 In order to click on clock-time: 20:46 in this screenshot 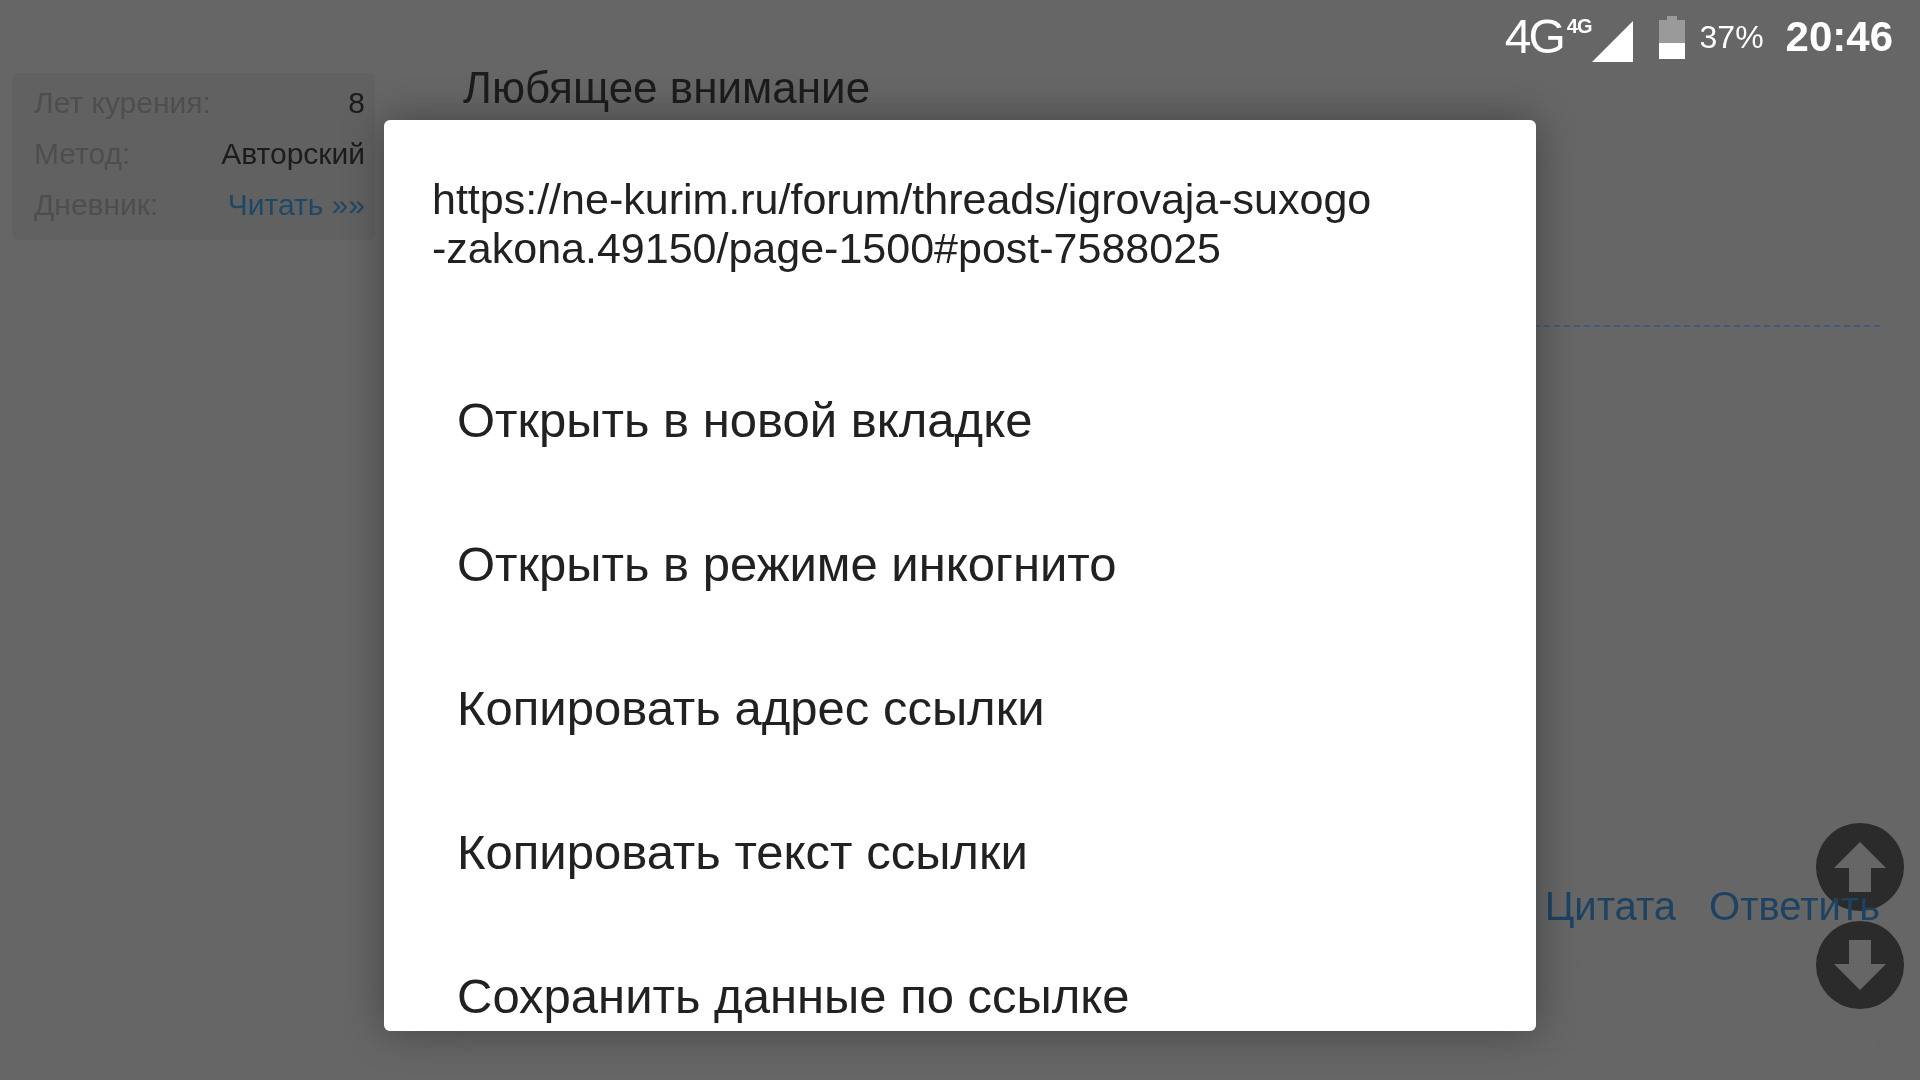, I will do `click(1839, 37)`.